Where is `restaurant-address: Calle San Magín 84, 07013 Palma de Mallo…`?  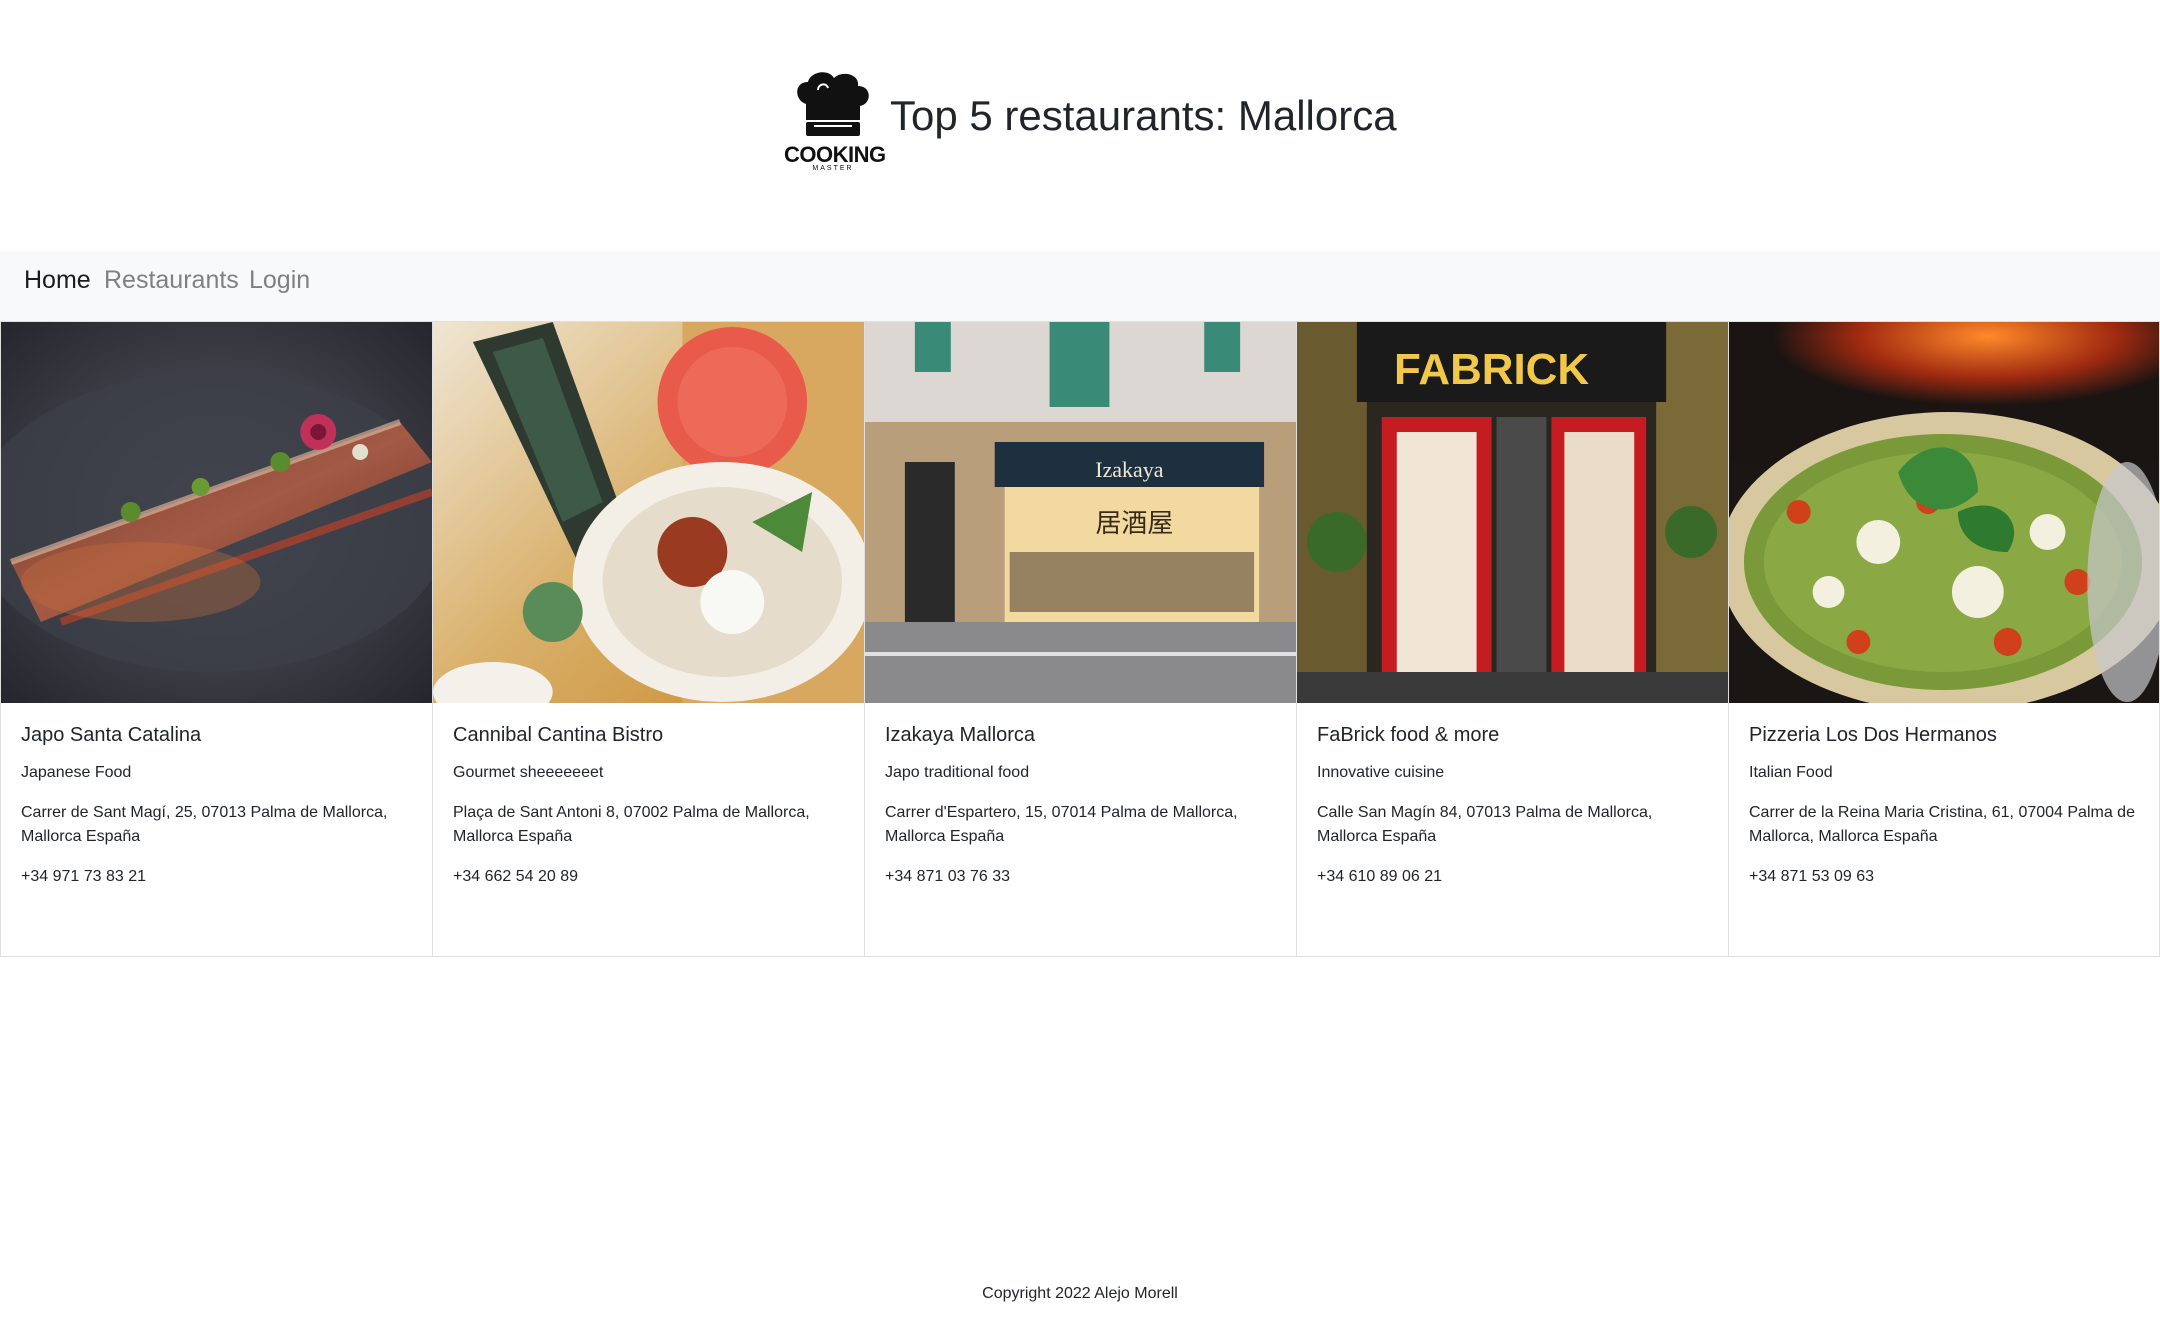
restaurant-address: Calle San Magín 84, 07013 Palma de Mallo… is located at coordinates (1485, 824).